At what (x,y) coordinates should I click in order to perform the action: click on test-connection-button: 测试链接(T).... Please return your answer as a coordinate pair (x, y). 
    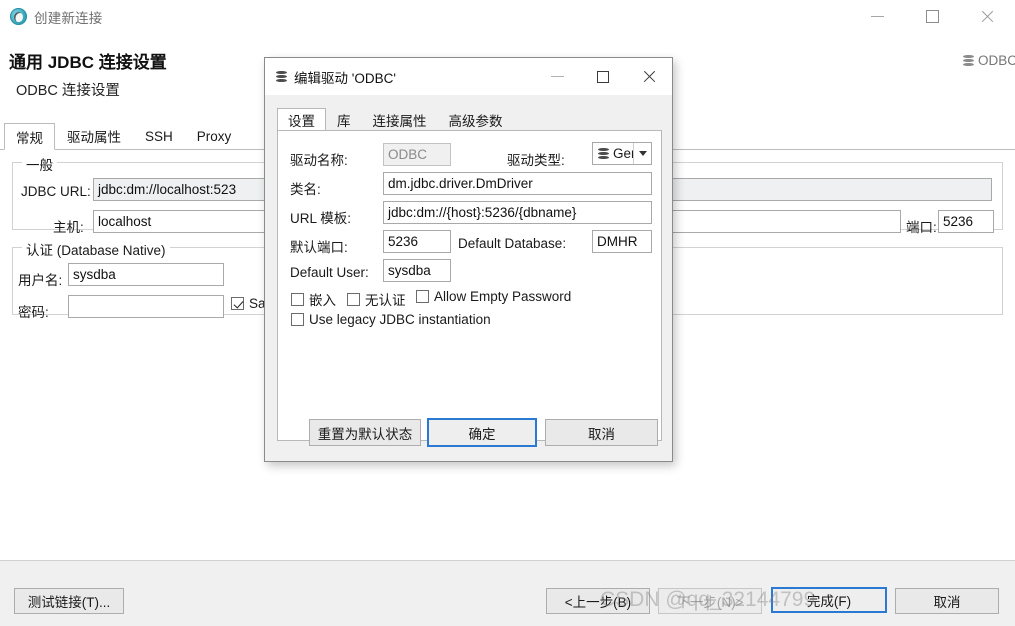
    Looking at the image, I should click on (69, 601).